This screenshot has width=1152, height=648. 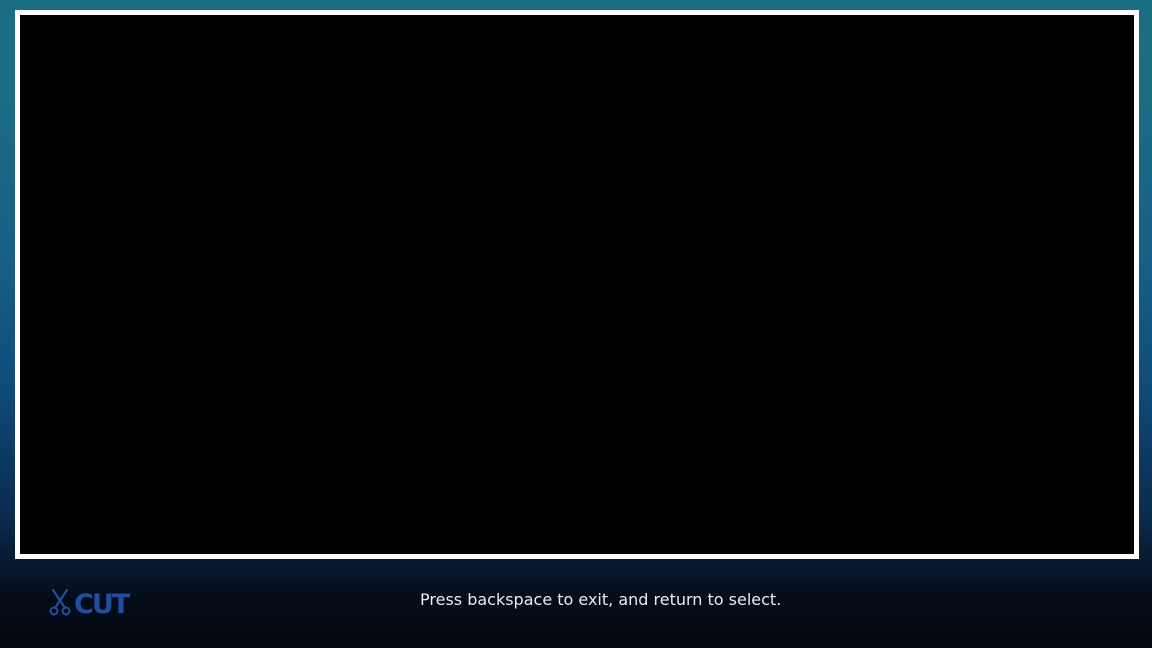 I want to click on scissors-icon, so click(x=60, y=604).